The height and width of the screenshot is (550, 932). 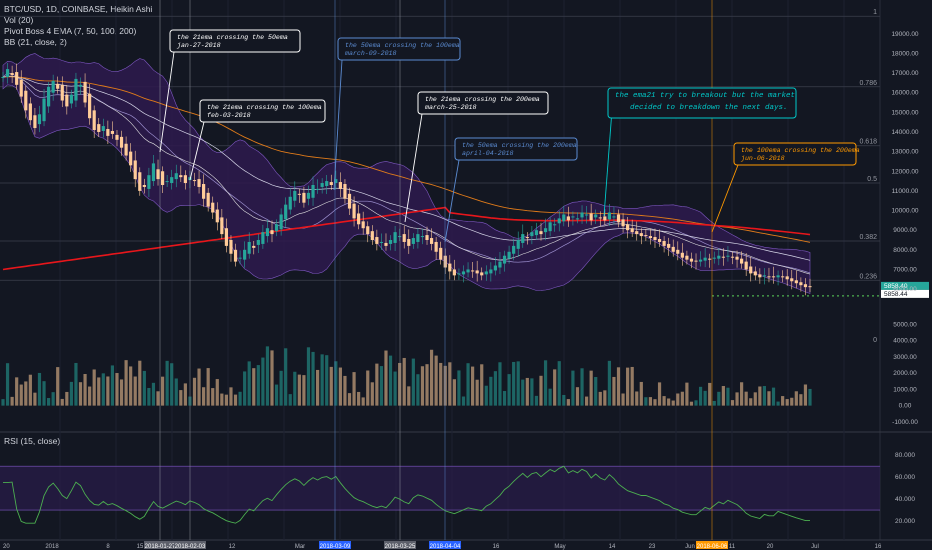 I want to click on time-axis-label: 16, so click(x=496, y=547).